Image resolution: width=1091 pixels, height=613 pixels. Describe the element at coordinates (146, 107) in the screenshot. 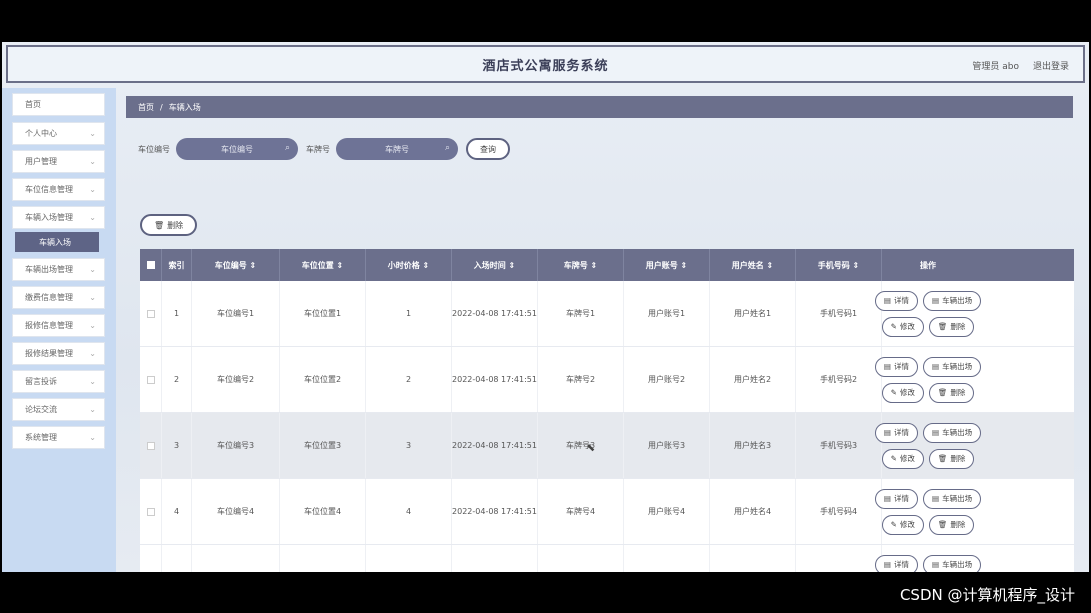

I see `breadcrumb-home: 首页` at that location.